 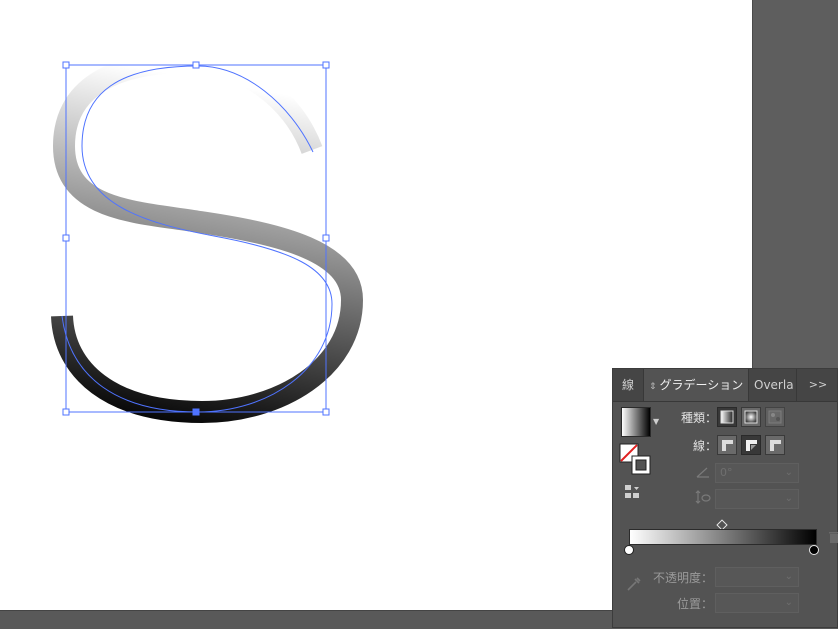 What do you see at coordinates (66, 238) in the screenshot?
I see `handle-middle-left` at bounding box center [66, 238].